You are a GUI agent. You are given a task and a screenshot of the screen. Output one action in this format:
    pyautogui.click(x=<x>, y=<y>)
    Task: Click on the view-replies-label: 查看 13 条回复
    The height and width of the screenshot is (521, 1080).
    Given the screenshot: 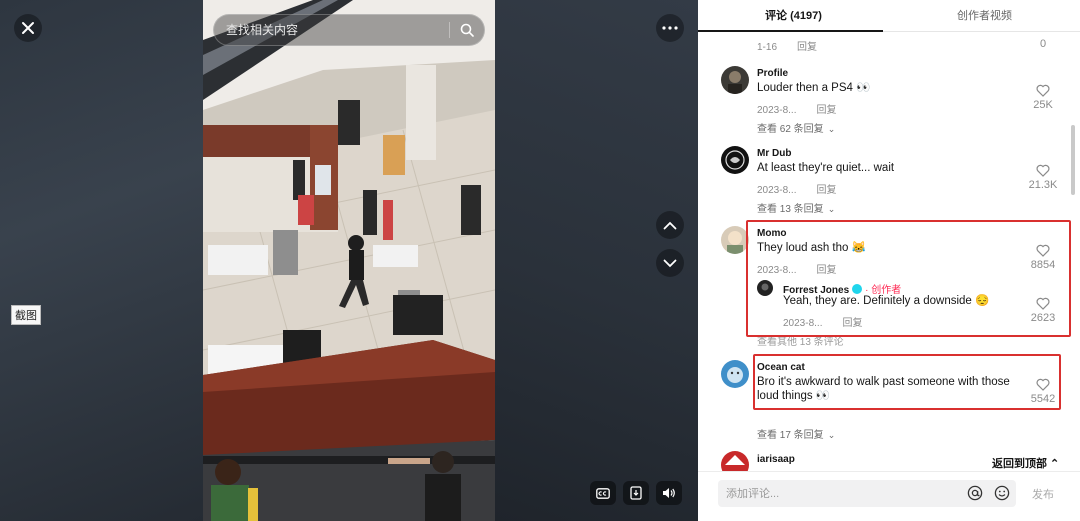 What is the action you would take?
    pyautogui.click(x=790, y=209)
    